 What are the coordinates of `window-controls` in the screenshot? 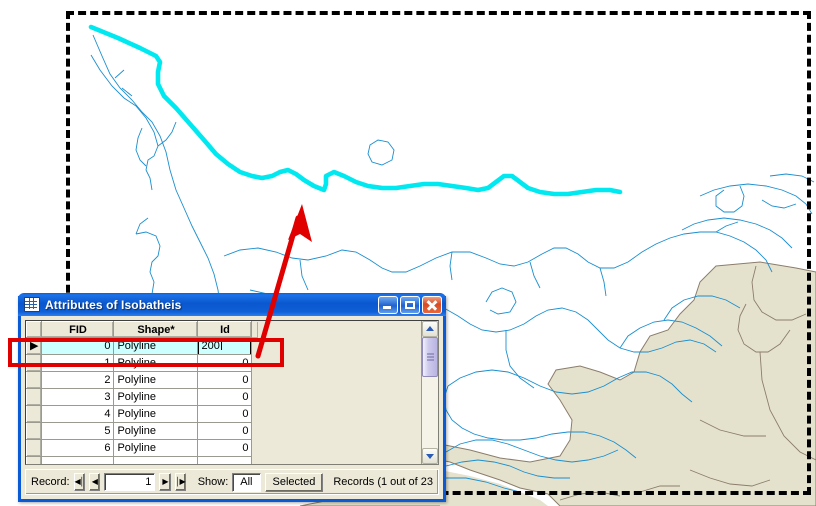 It's located at (412, 304).